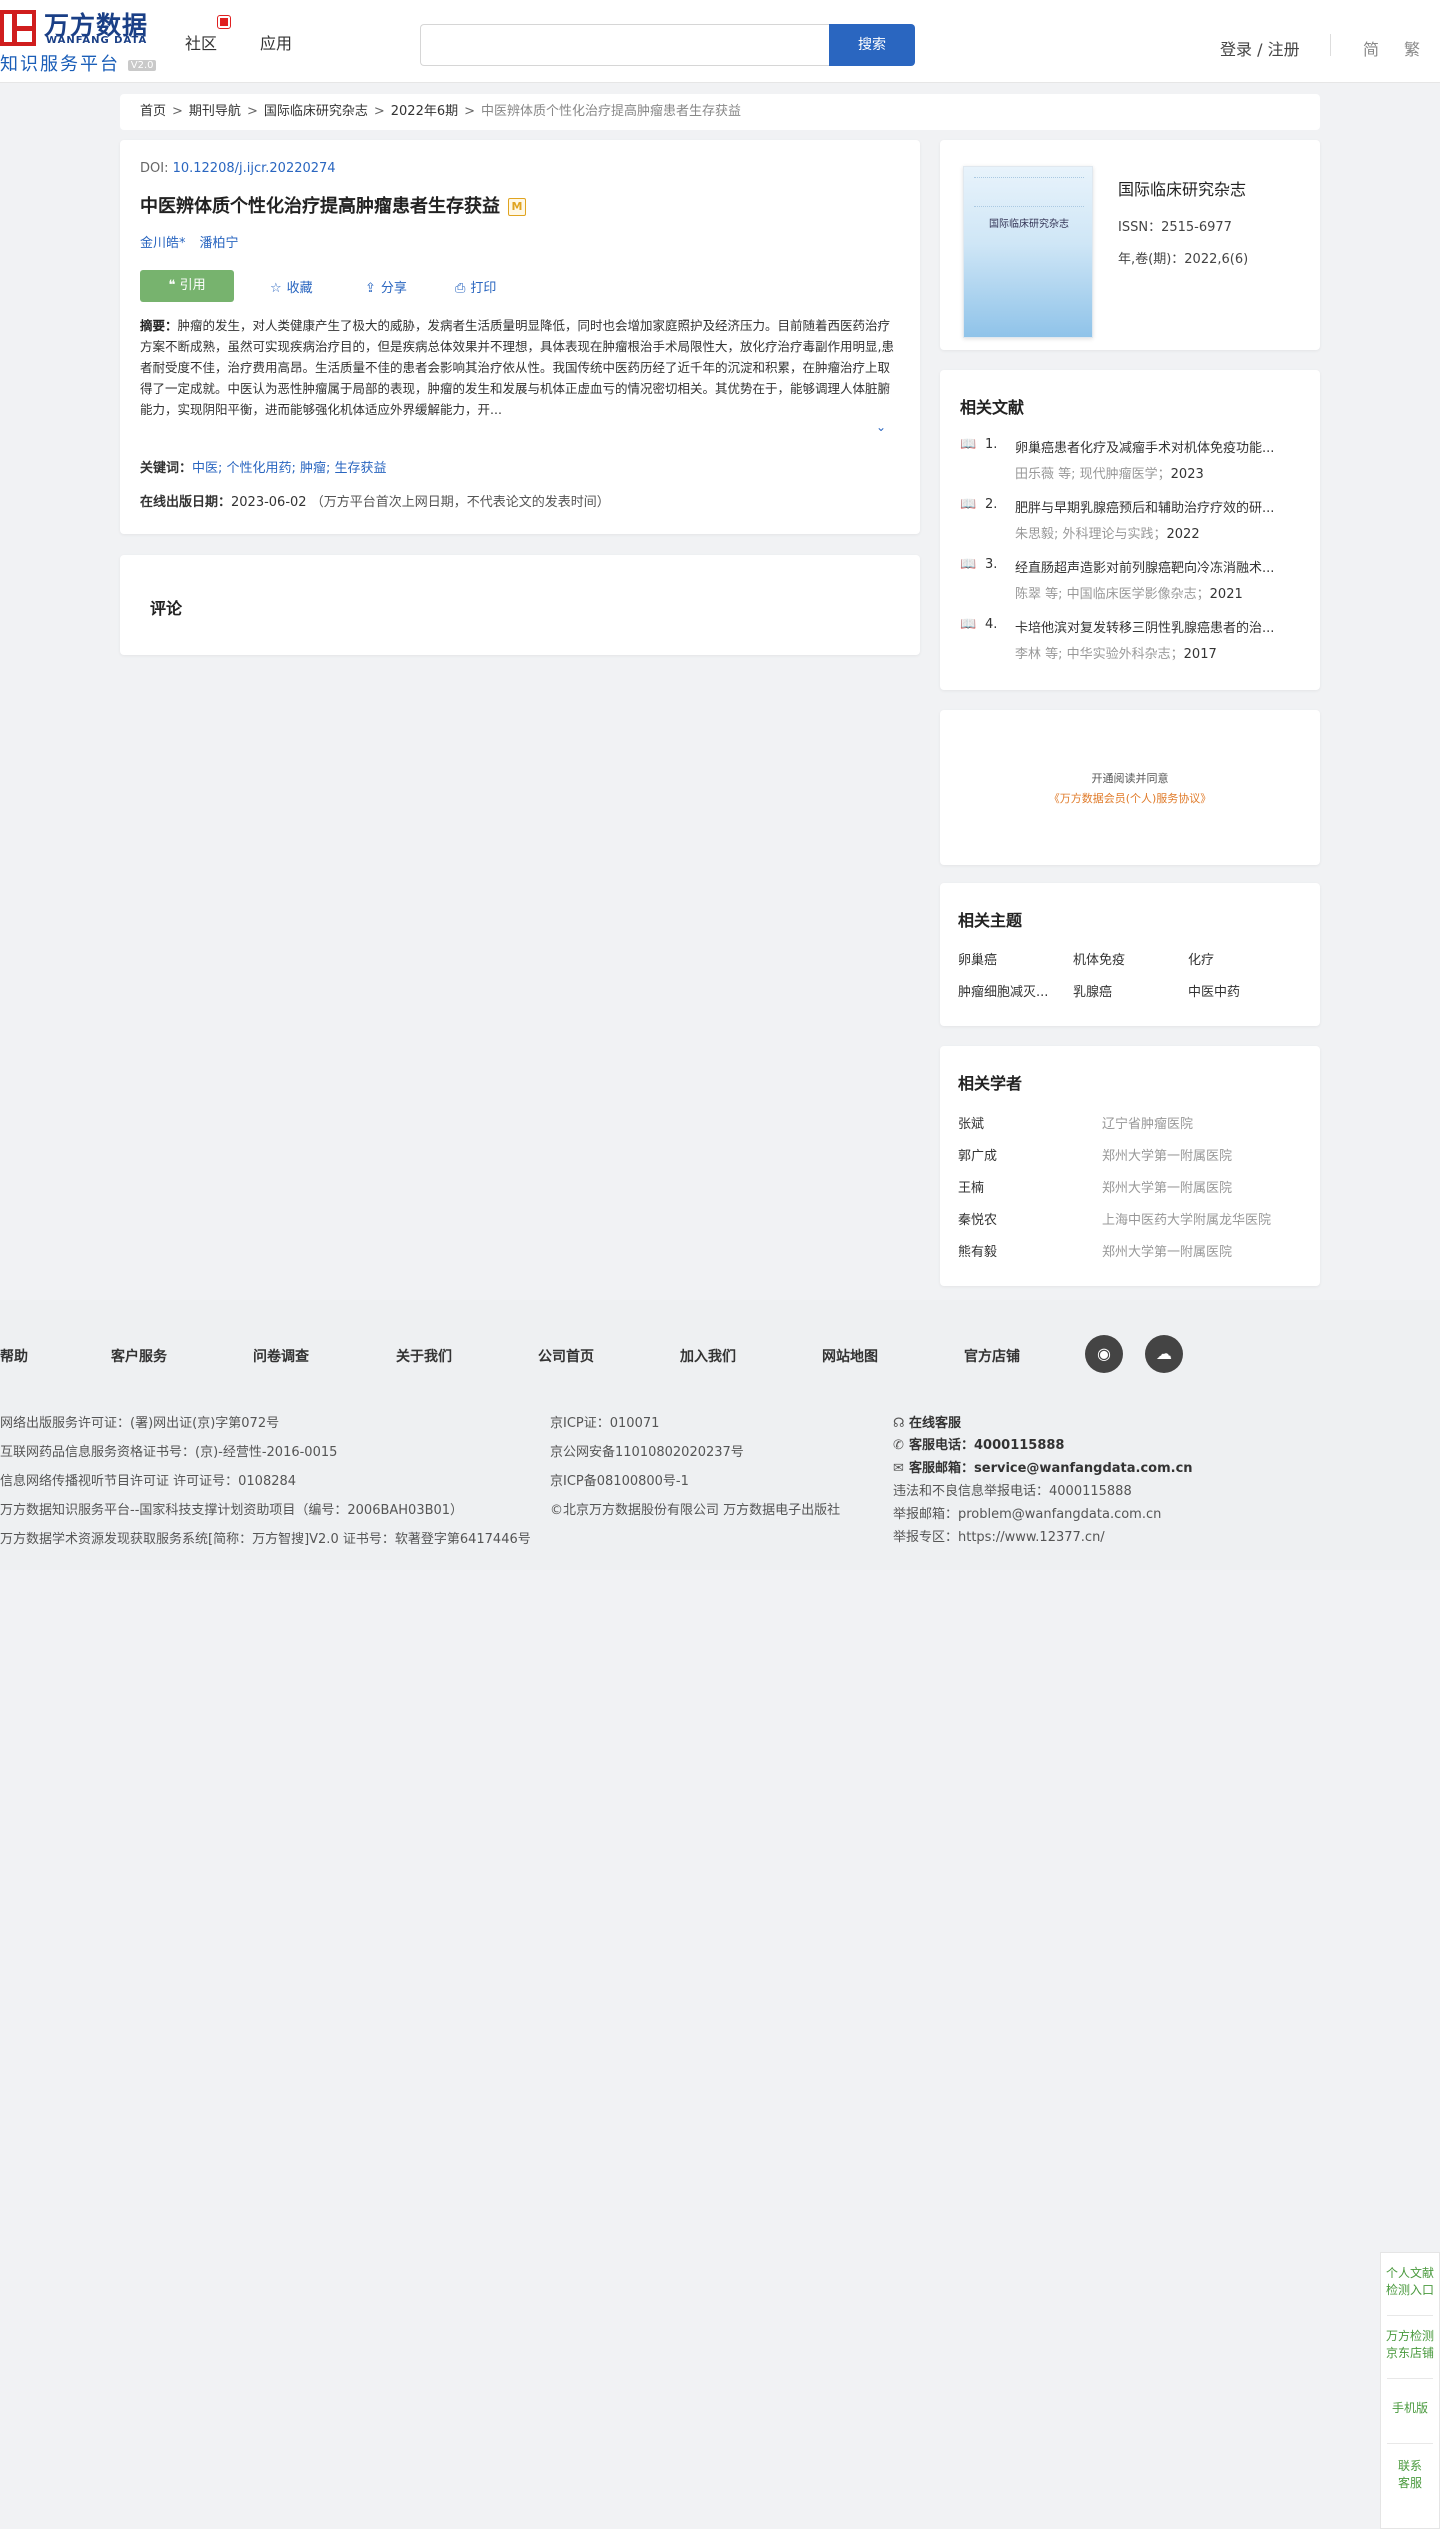  I want to click on scholars-title: 相关学者, so click(990, 1083).